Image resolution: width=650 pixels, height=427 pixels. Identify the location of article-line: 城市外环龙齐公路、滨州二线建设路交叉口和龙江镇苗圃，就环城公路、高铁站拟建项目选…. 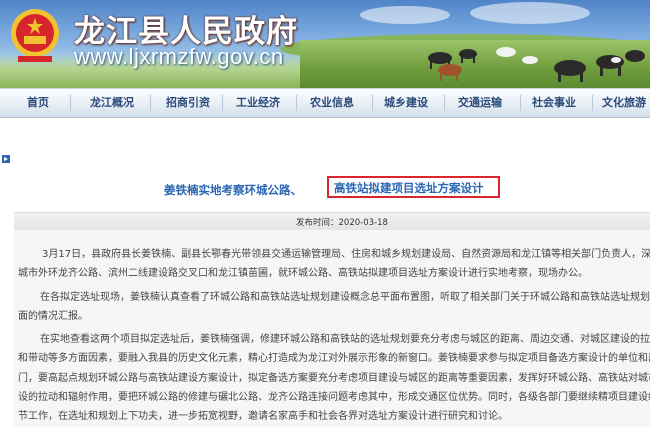
(303, 273).